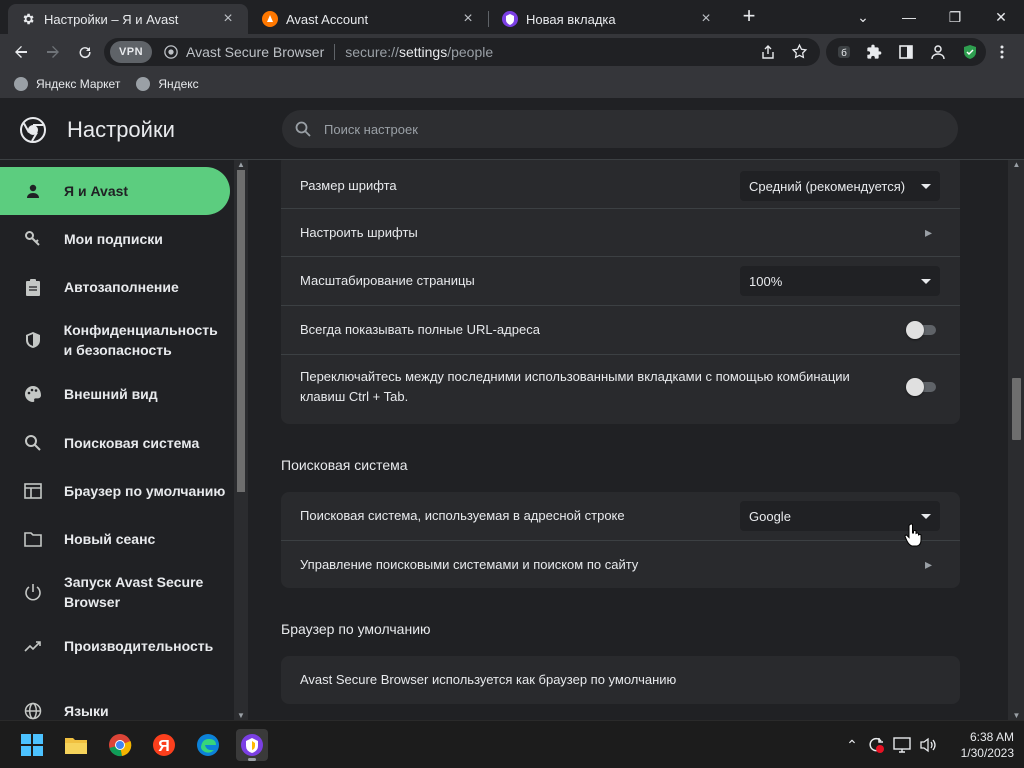  What do you see at coordinates (53, 52) in the screenshot?
I see `forward-icon` at bounding box center [53, 52].